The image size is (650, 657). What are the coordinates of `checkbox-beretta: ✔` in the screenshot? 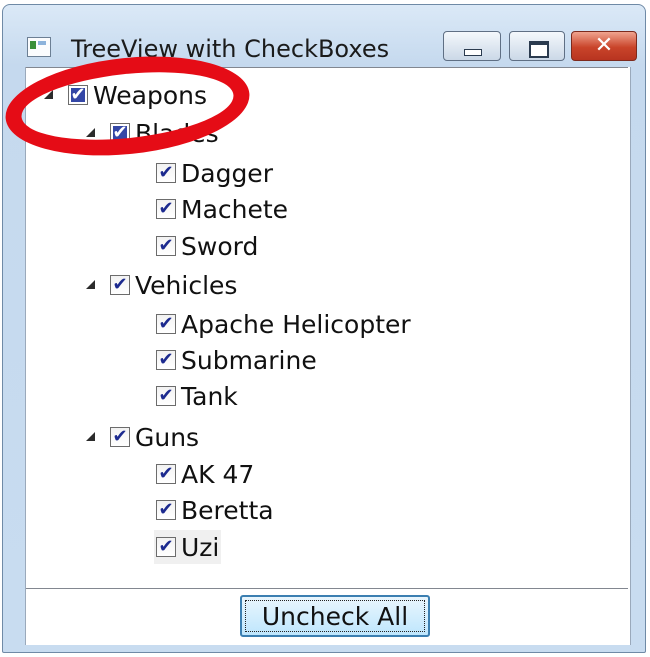 It's located at (166, 510).